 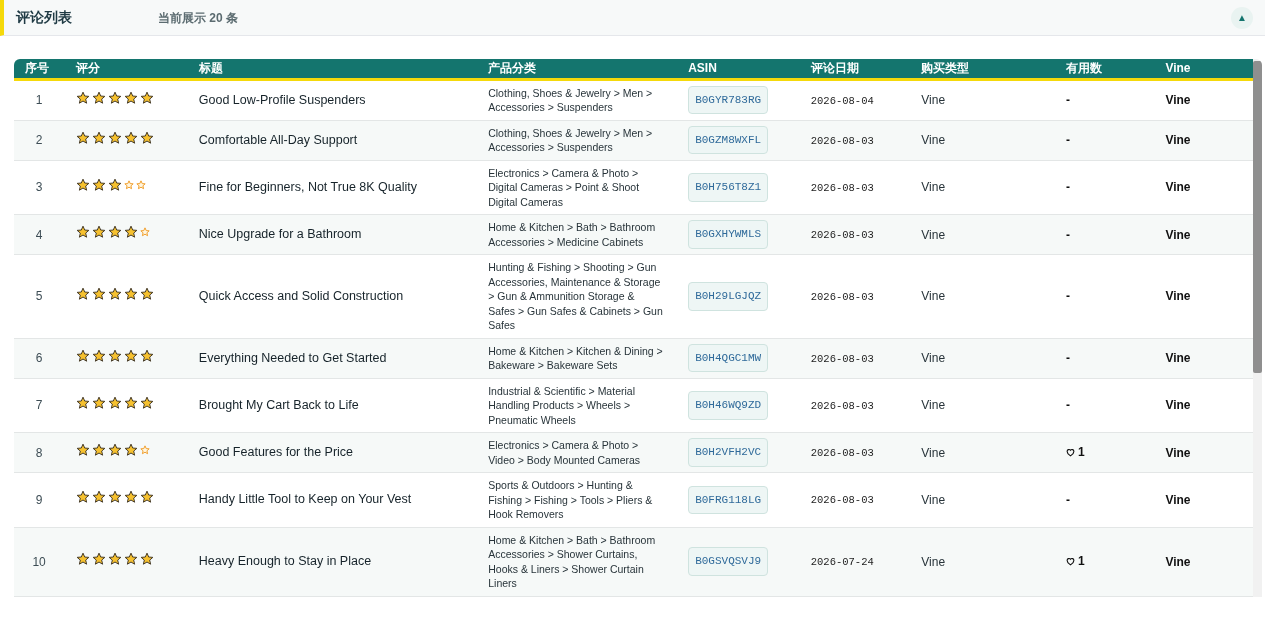 I want to click on review-title: Fine for Beginners, Not True 8K Quality, so click(x=307, y=186).